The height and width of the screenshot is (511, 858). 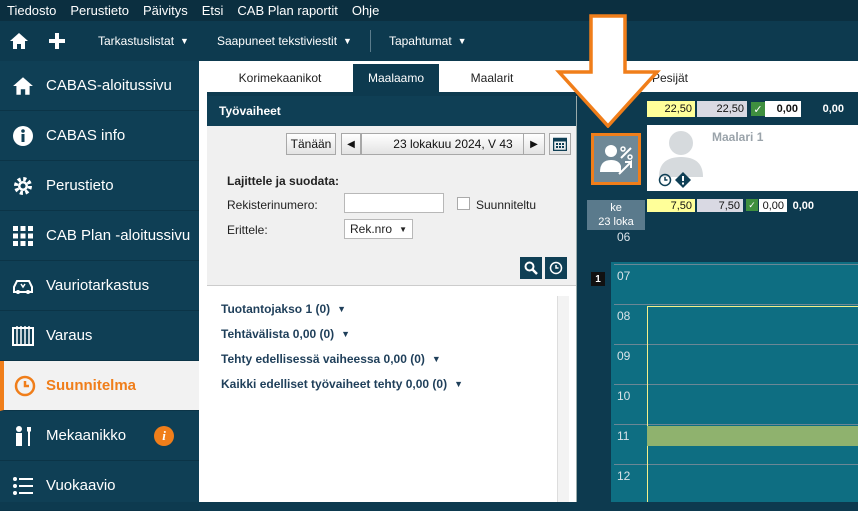 I want to click on checklists-dropdown: Tarkastuslistat ▼, so click(x=143, y=41).